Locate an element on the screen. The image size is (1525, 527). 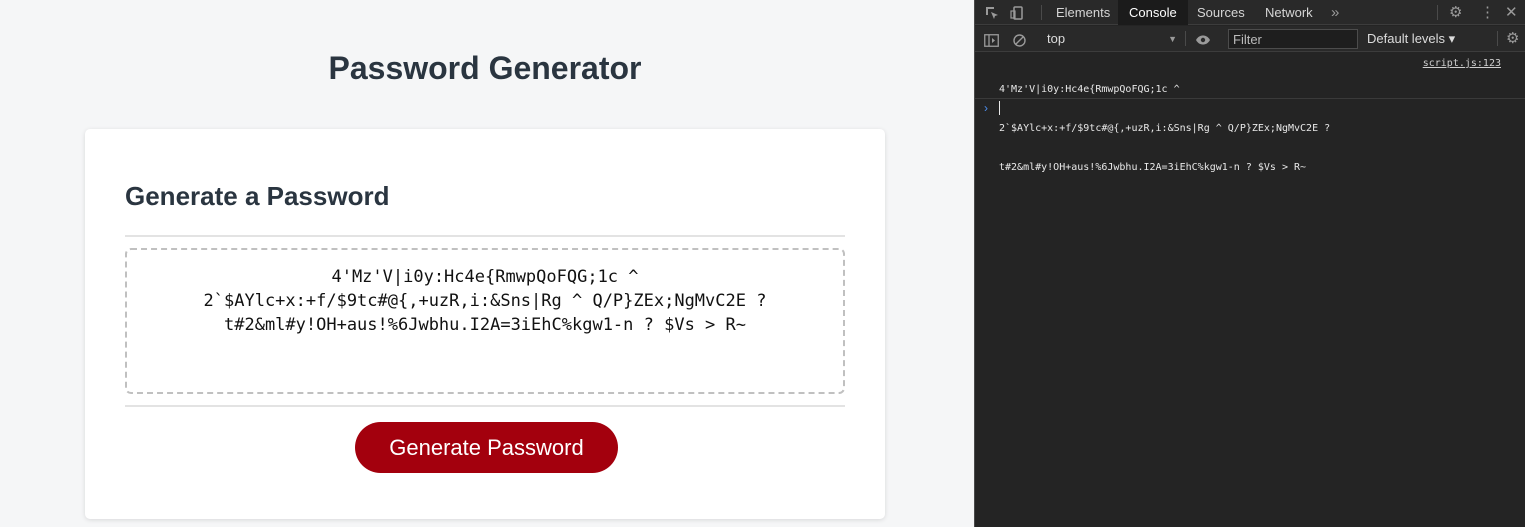
card-footer-divider is located at coordinates (485, 406).